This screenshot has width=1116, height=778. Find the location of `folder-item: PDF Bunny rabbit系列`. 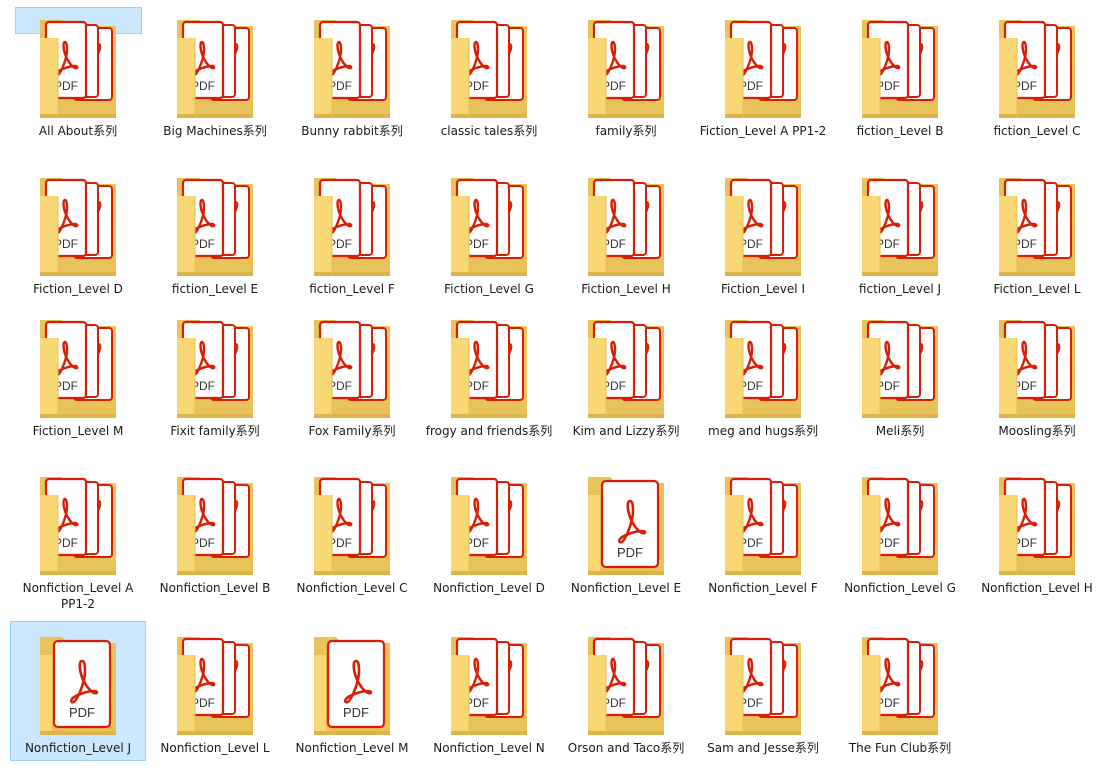

folder-item: PDF Bunny rabbit系列 is located at coordinates (352, 79).